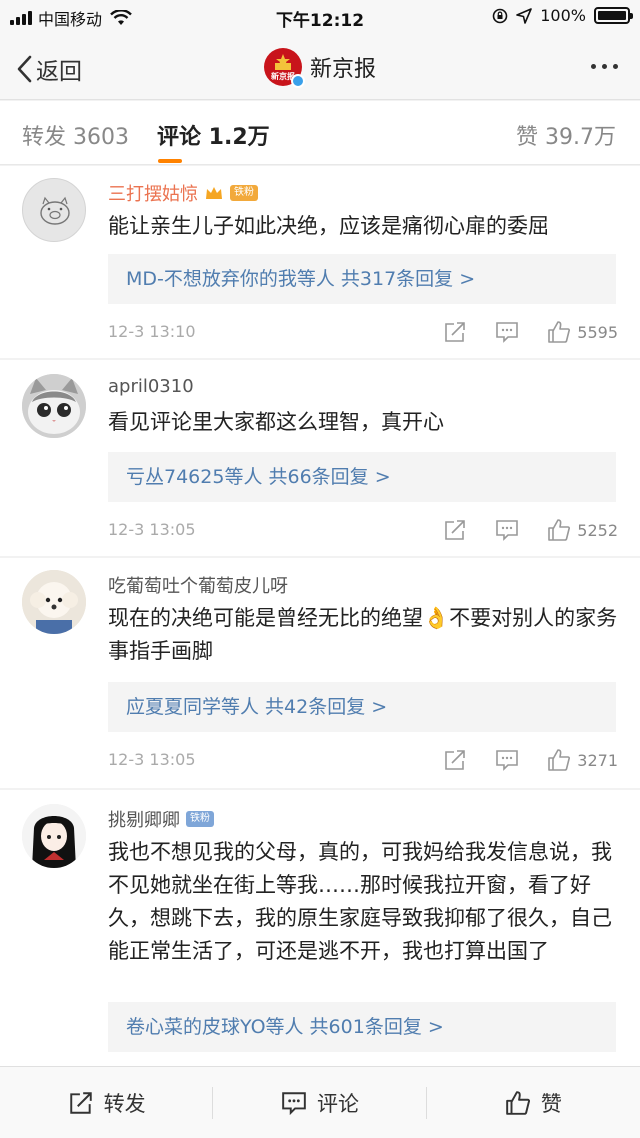 The width and height of the screenshot is (640, 1138). Describe the element at coordinates (613, 15) in the screenshot. I see `battery-icon` at that location.